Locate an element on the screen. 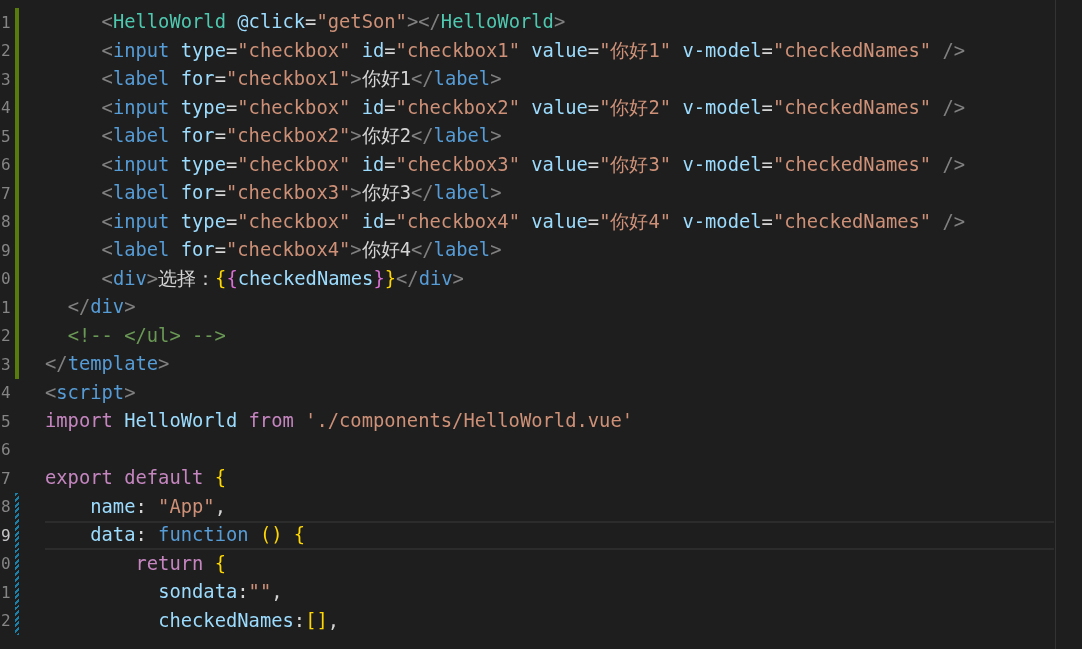 This screenshot has height=649, width=1082. code-line: name: "App", is located at coordinates (158, 506).